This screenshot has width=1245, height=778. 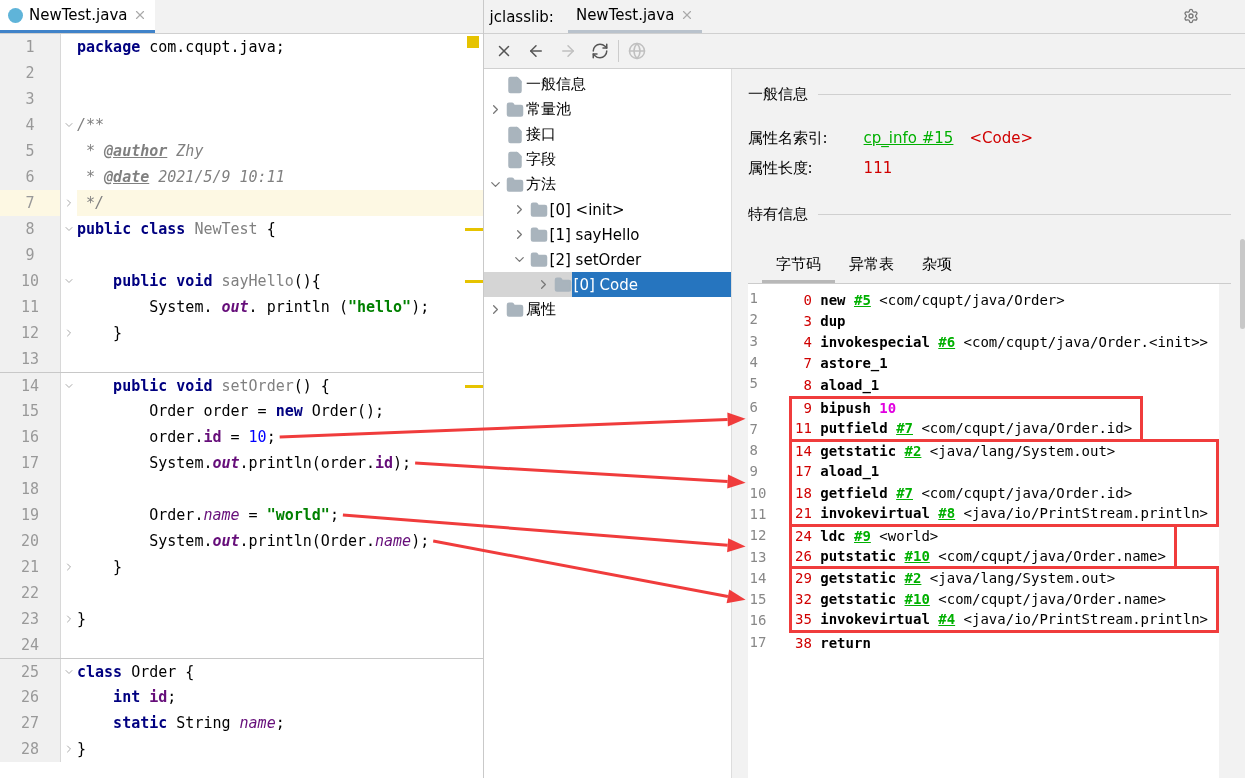 I want to click on line-number: 27, so click(x=30, y=723).